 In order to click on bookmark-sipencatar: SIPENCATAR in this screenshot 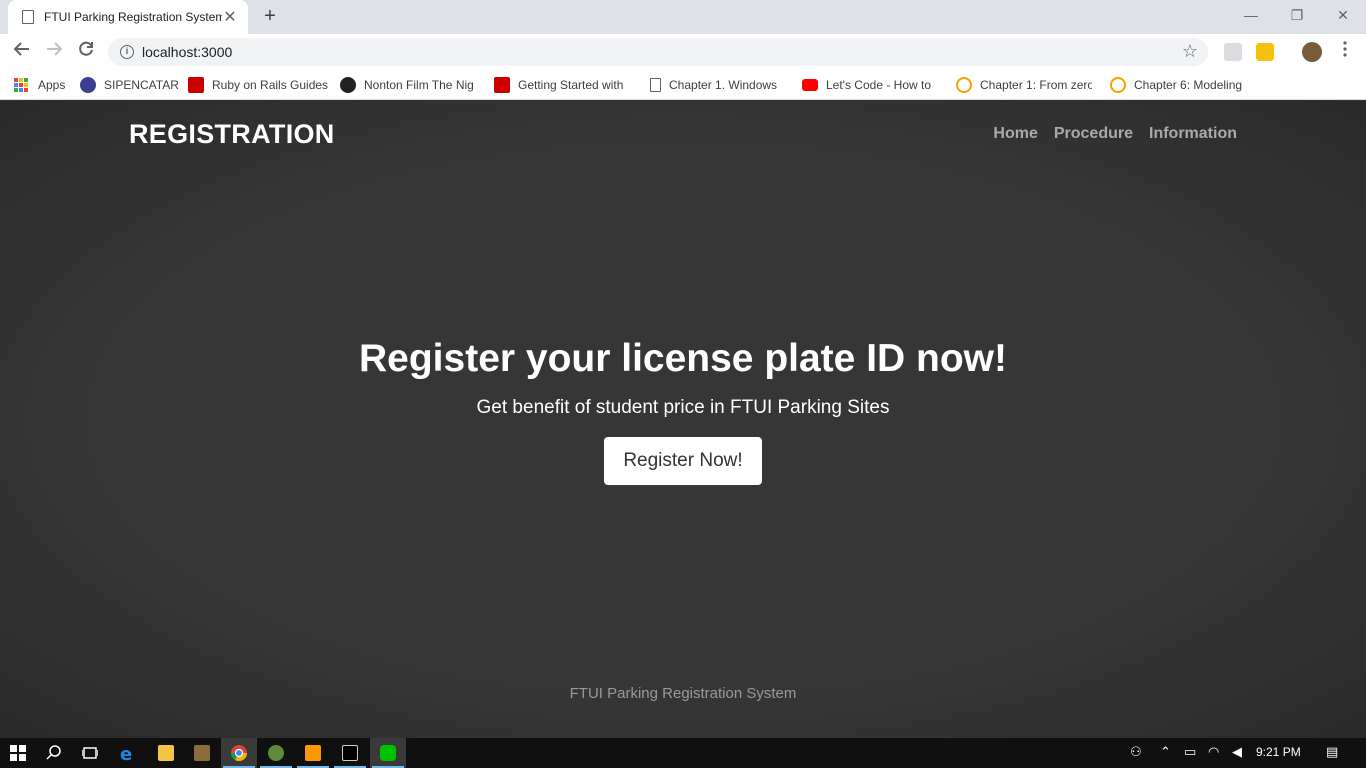, I will do `click(130, 85)`.